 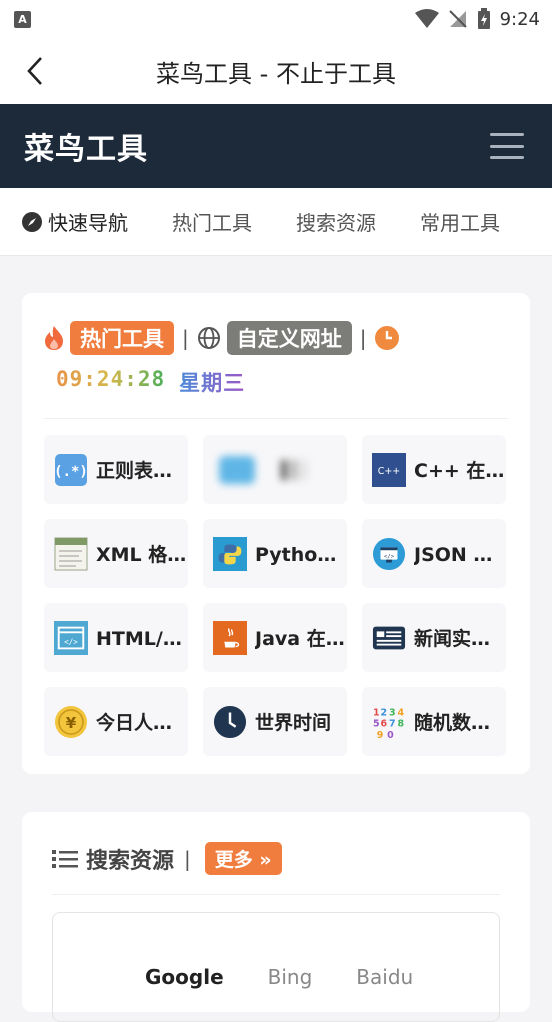 I want to click on tab-label: 搜索资源, so click(x=336, y=223).